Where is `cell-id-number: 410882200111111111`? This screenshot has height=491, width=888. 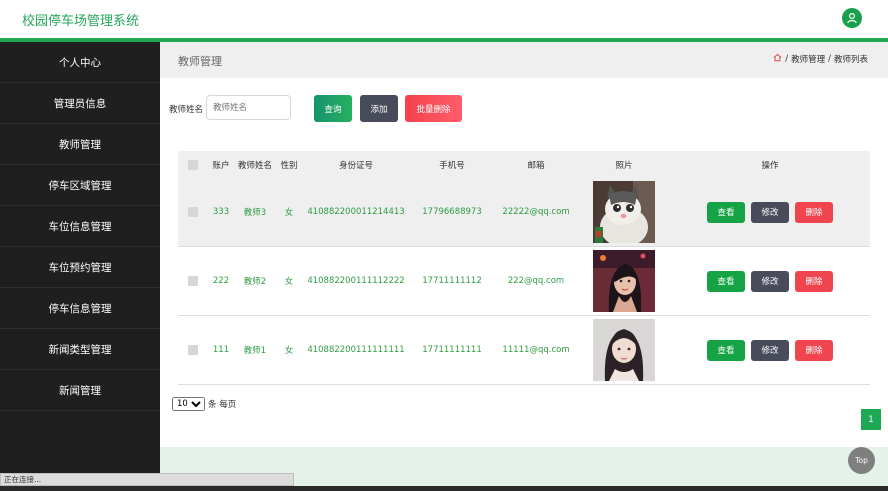
cell-id-number: 410882200111111111 is located at coordinates (356, 350).